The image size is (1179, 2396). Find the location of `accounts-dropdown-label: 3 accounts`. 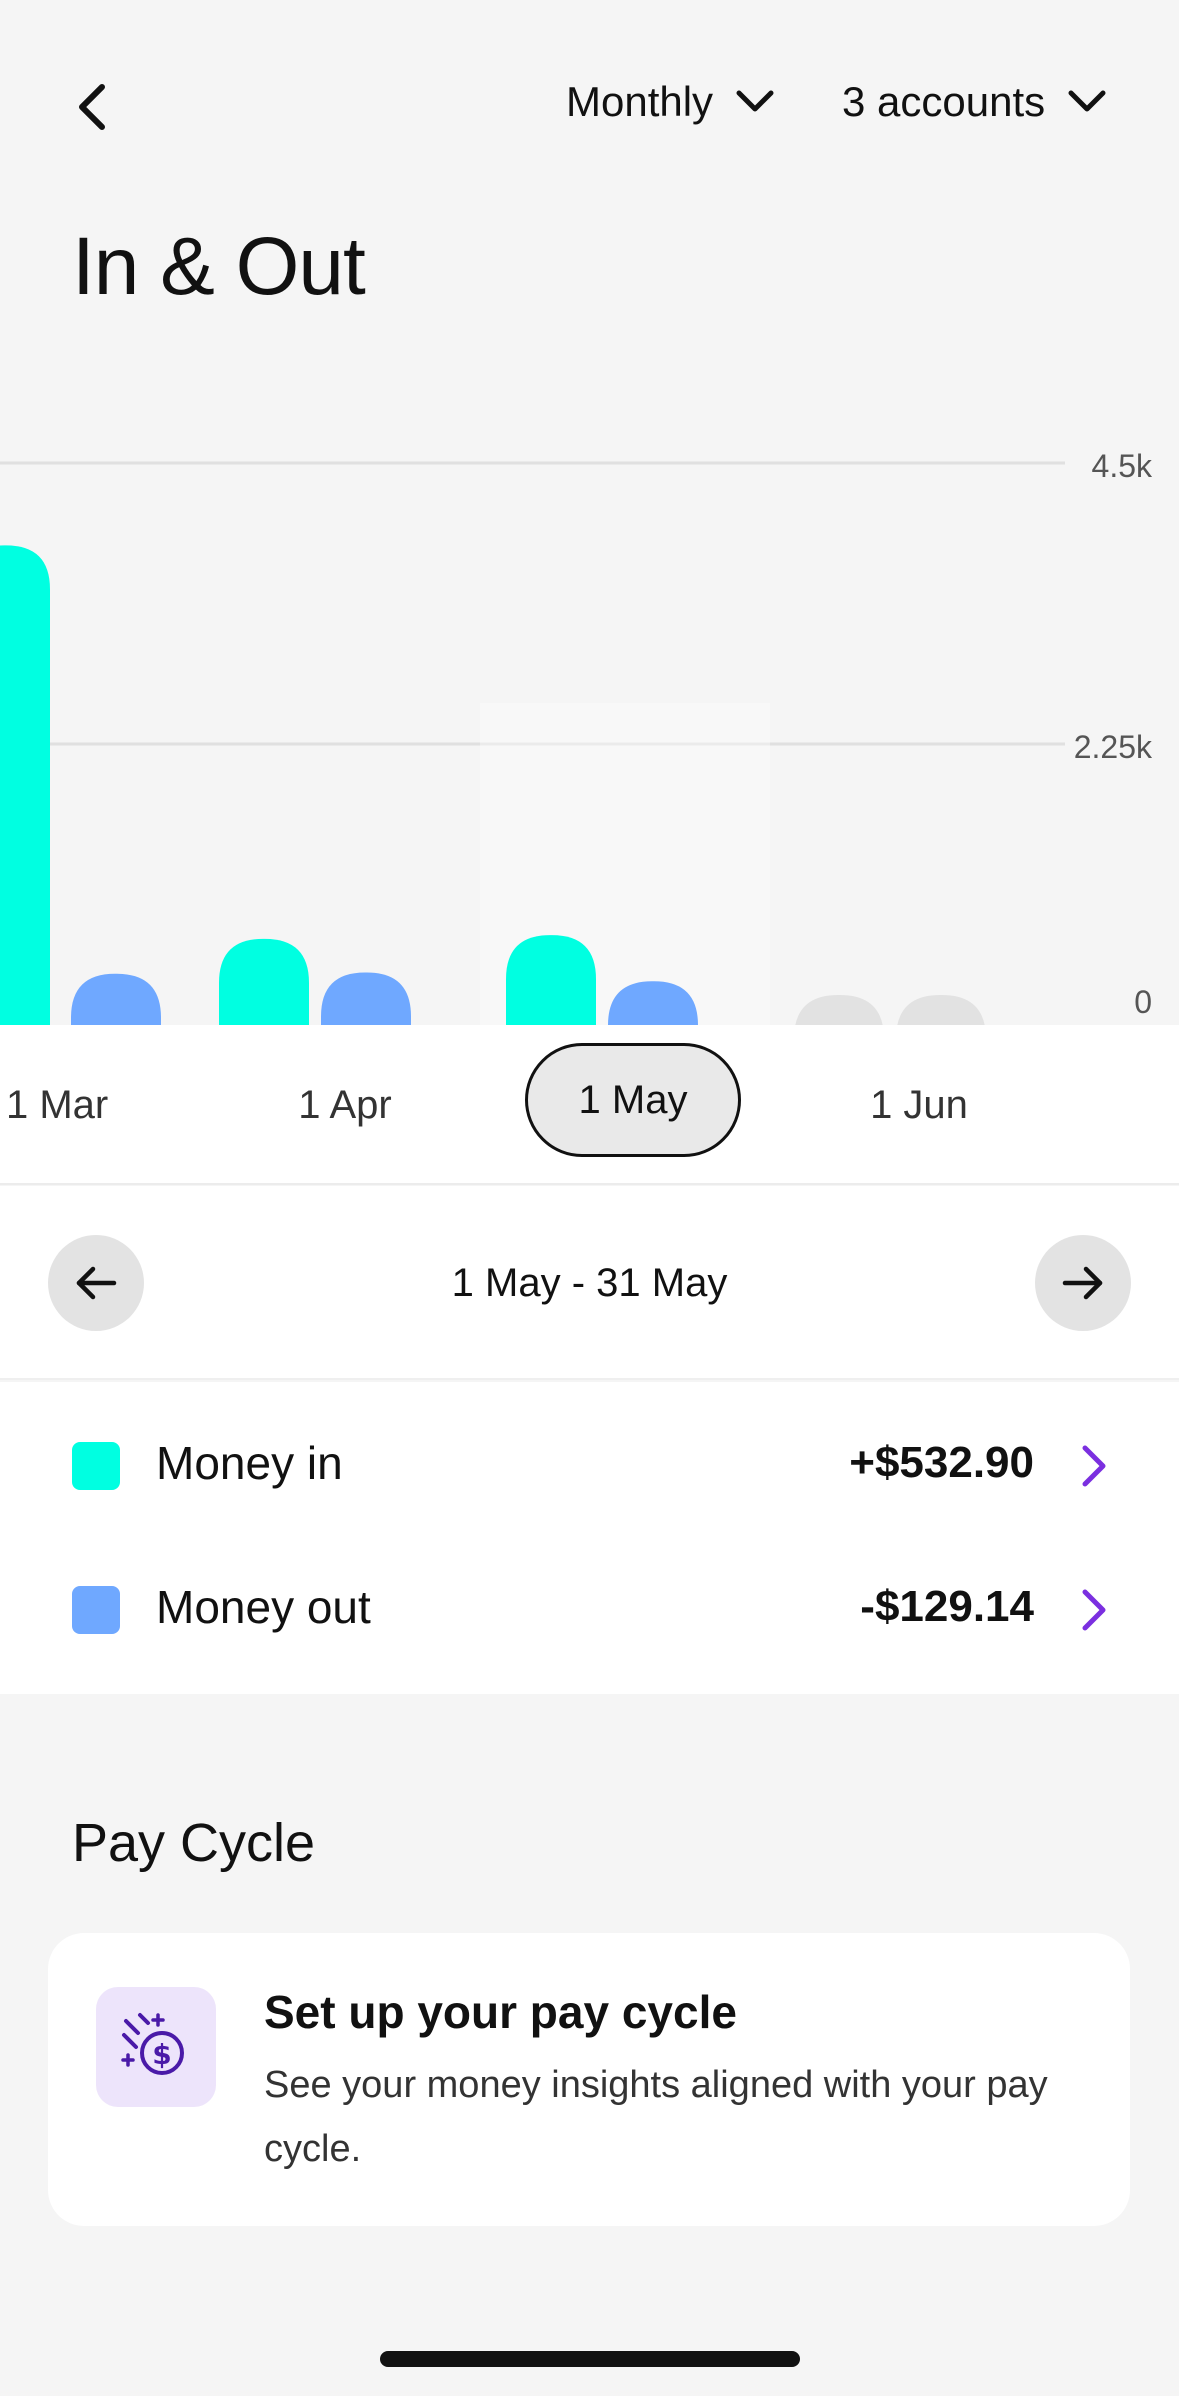

accounts-dropdown-label: 3 accounts is located at coordinates (944, 101).